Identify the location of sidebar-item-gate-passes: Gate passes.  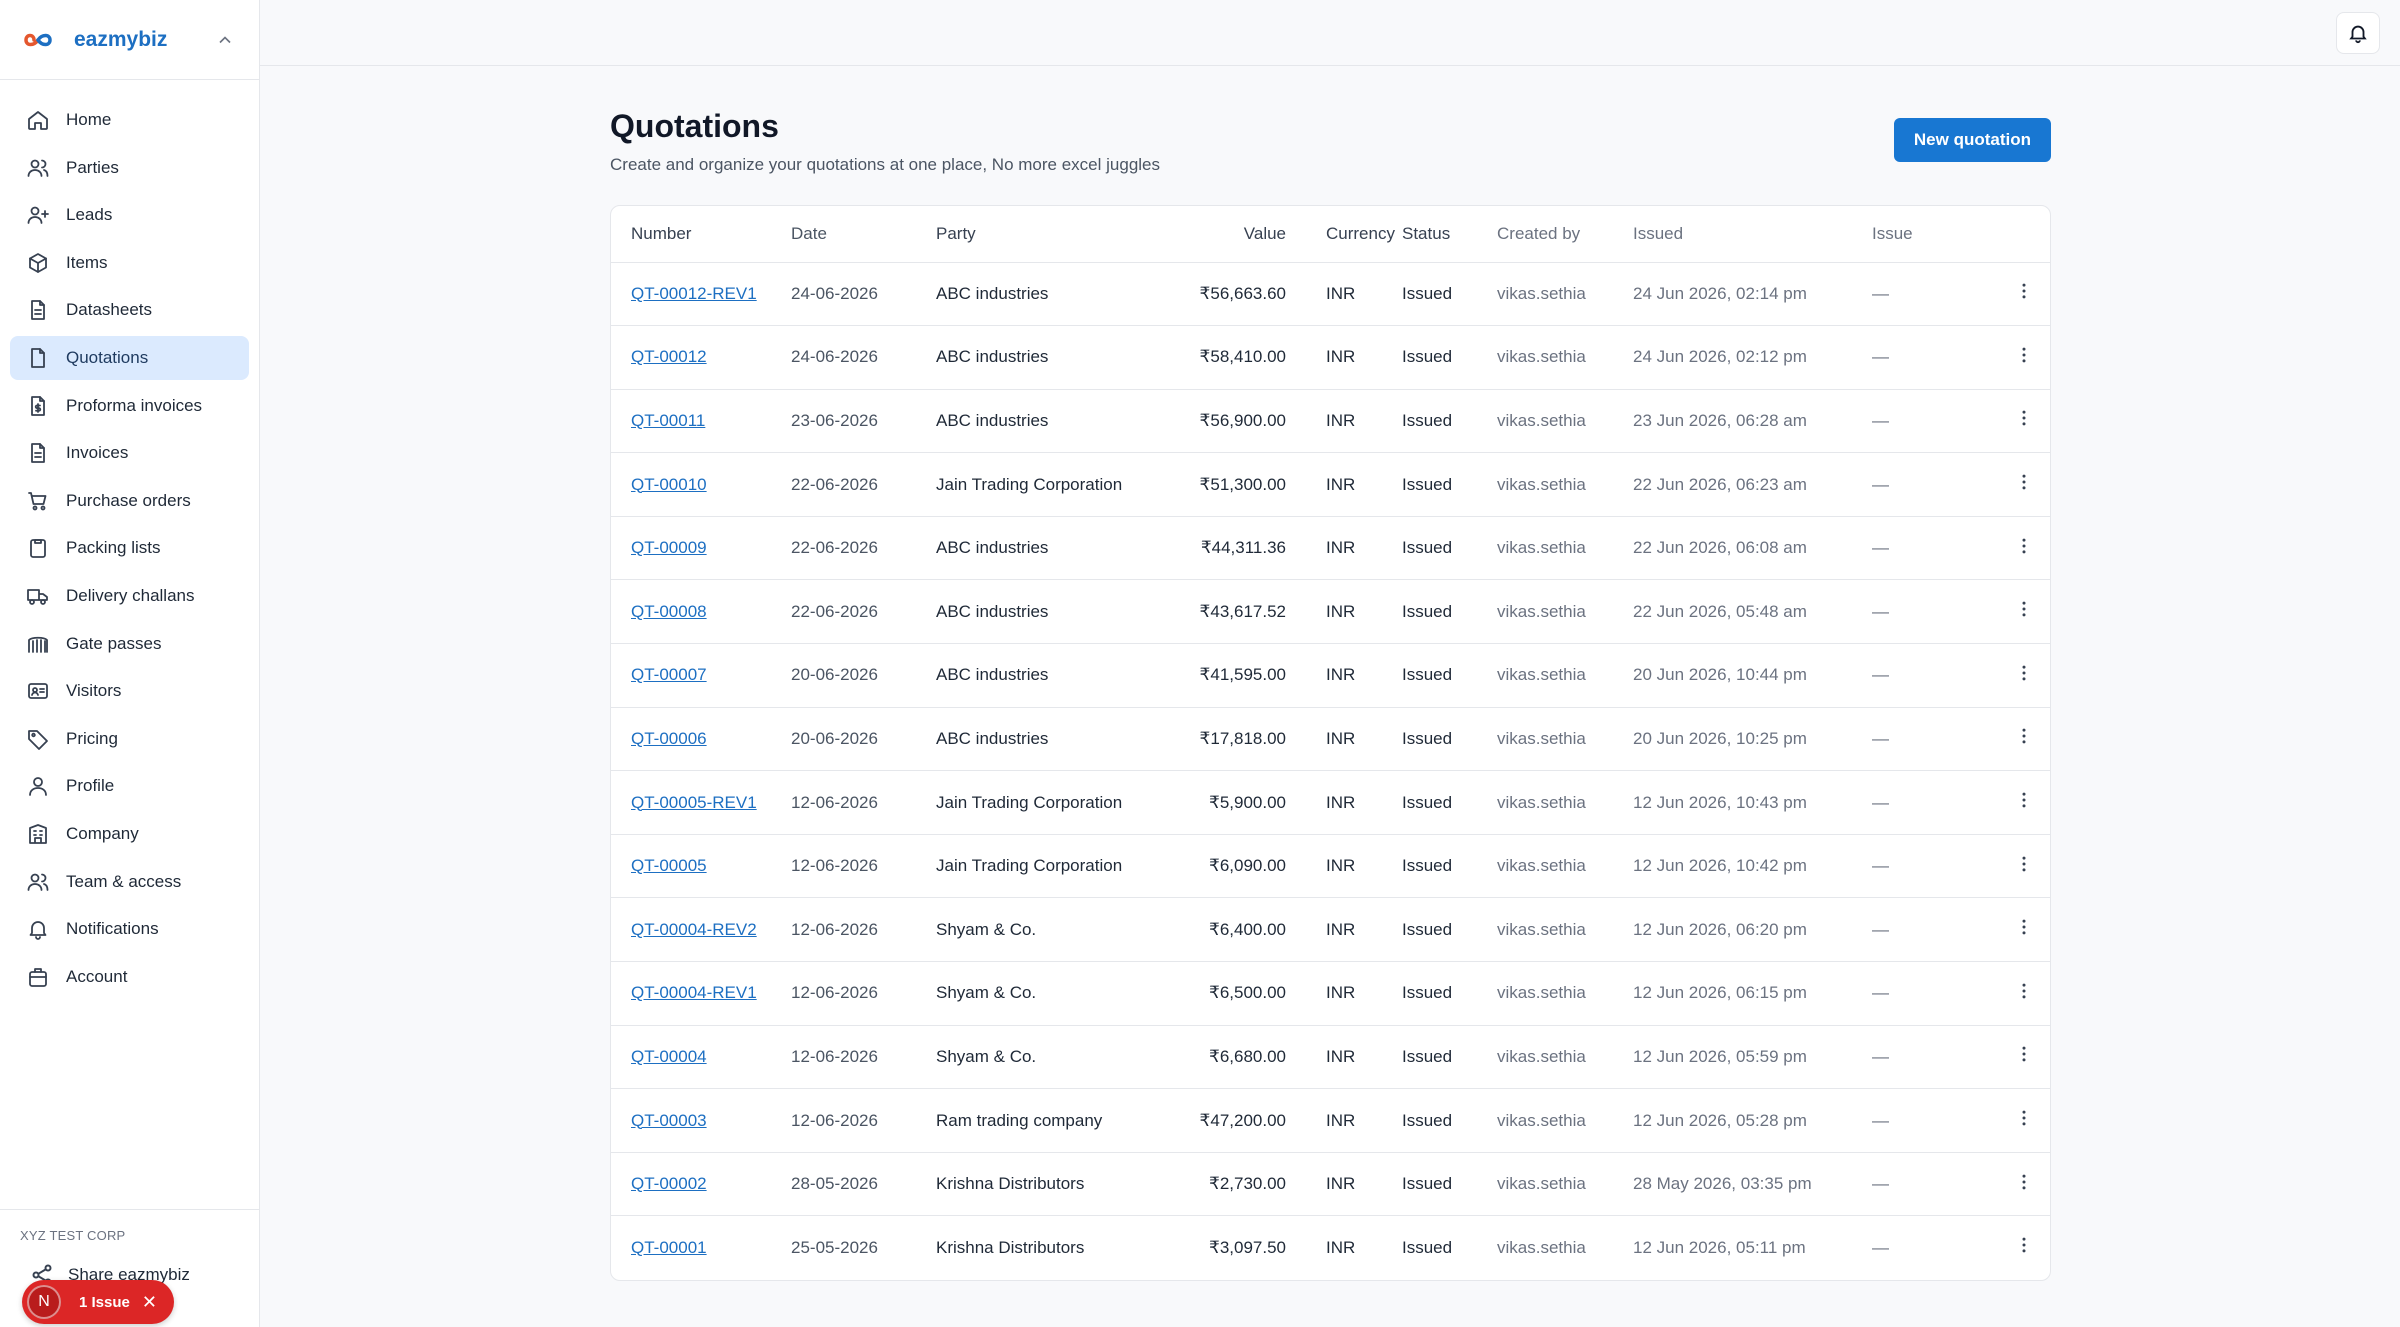
(129, 644).